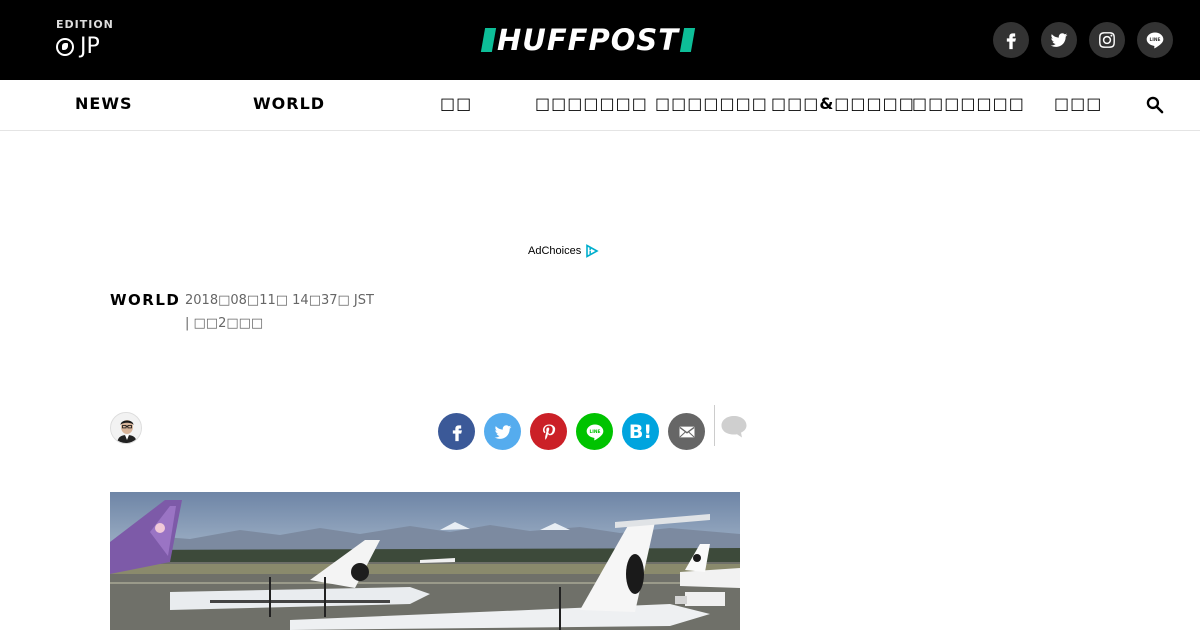  I want to click on article-hero-image, so click(425, 561).